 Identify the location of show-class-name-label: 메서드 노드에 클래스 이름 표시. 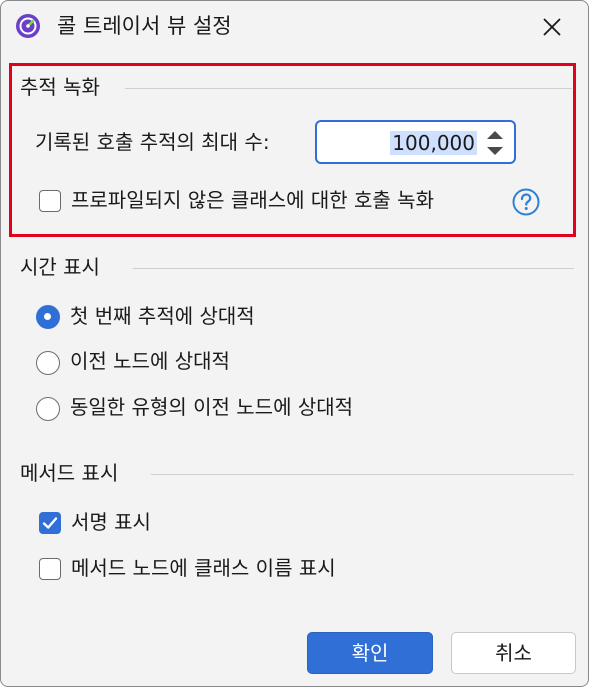
(203, 568).